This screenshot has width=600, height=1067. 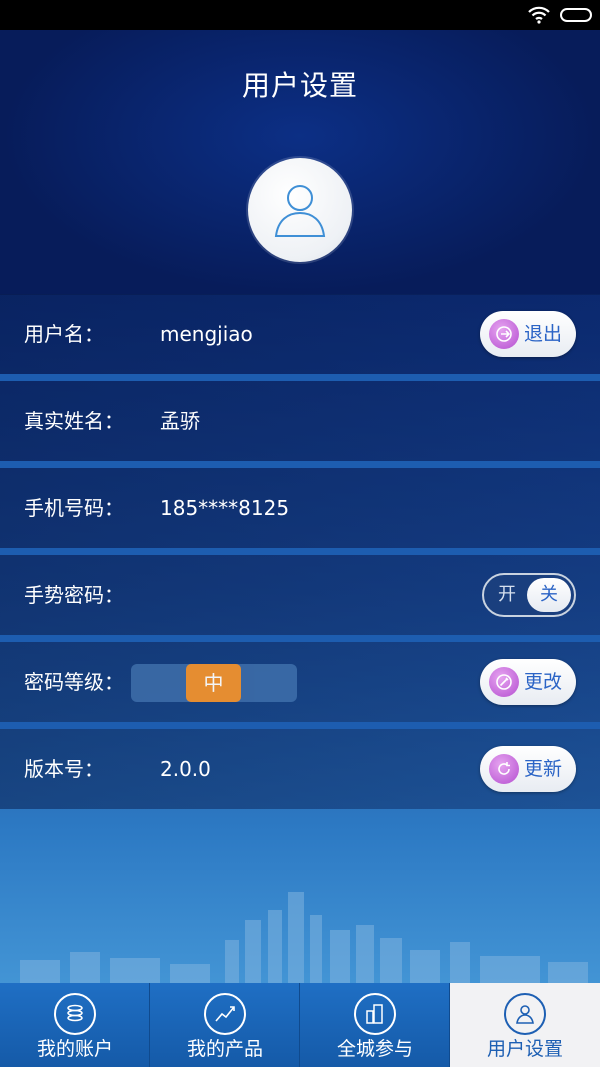 What do you see at coordinates (300, 685) in the screenshot?
I see `password-level-row: 密码等级： 中 更改` at bounding box center [300, 685].